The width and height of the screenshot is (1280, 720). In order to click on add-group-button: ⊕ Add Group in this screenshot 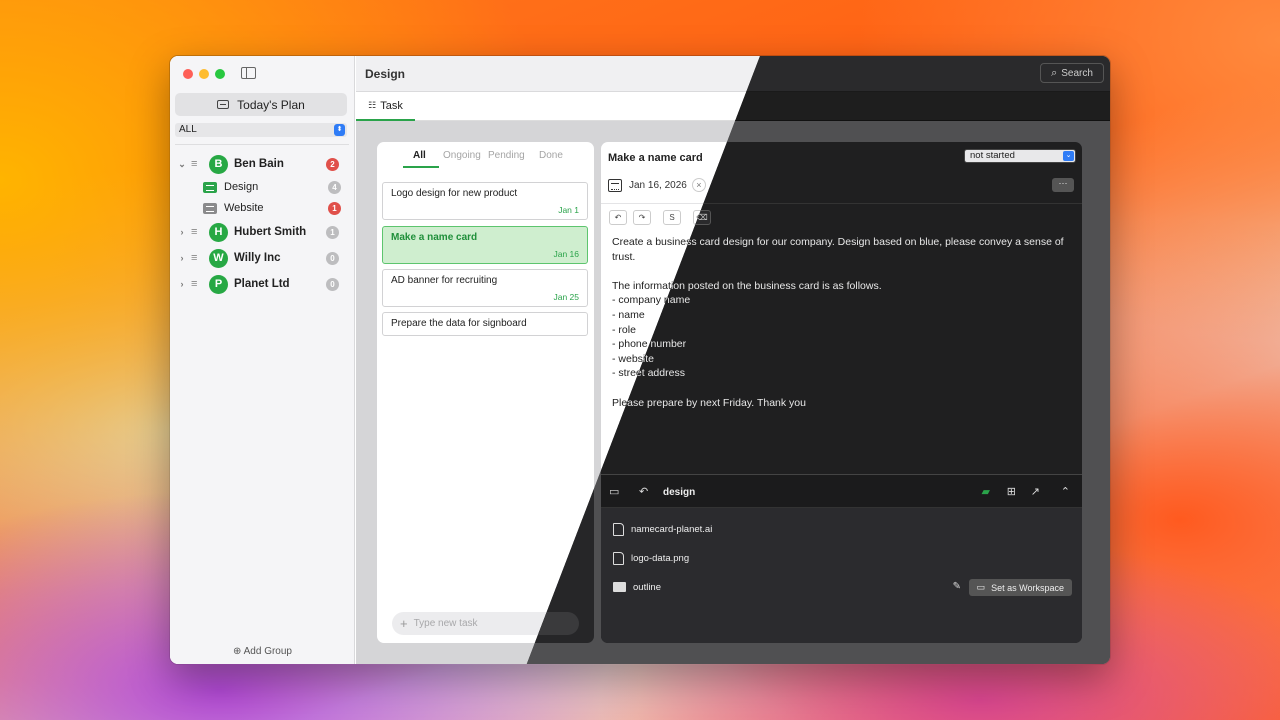, I will do `click(262, 651)`.